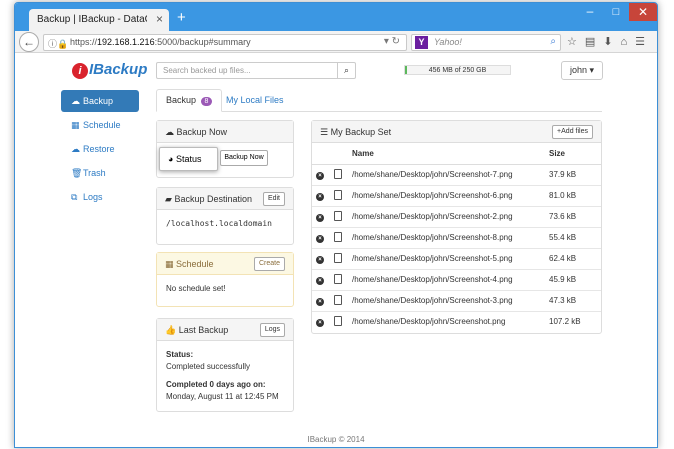  I want to click on sidebar-item-trash: 🗑Trash, so click(100, 173).